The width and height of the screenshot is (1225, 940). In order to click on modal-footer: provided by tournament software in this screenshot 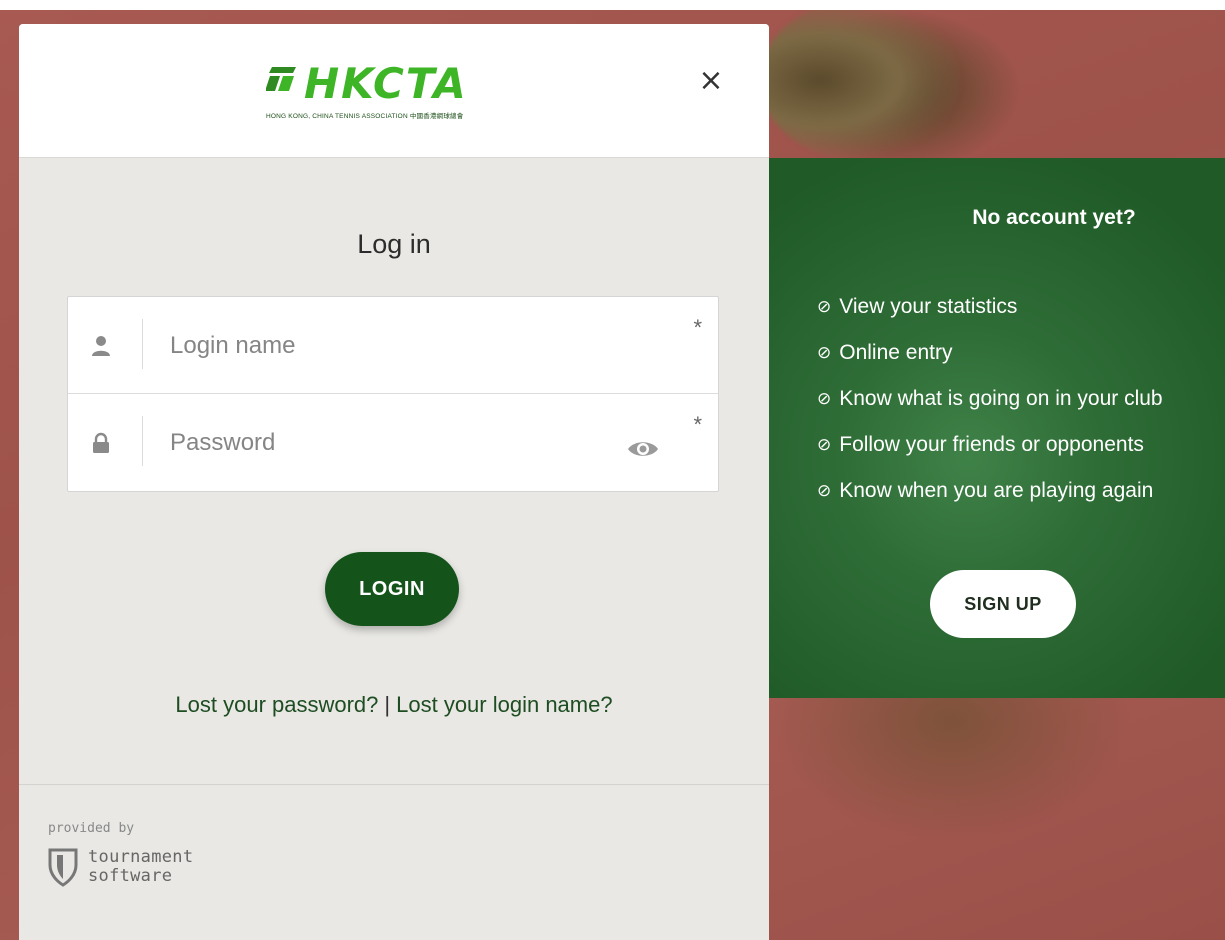, I will do `click(394, 862)`.